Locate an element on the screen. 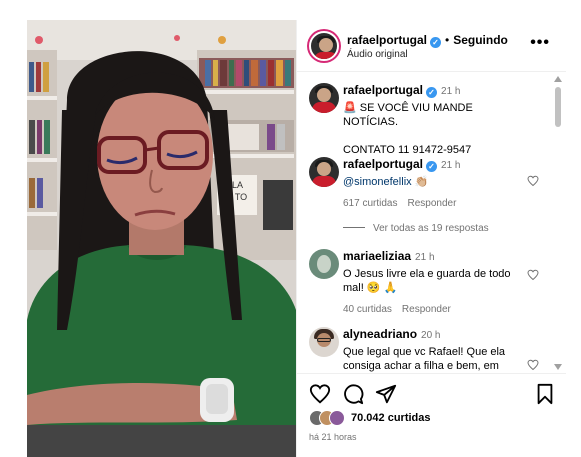 This screenshot has height=457, width=581. comment-time: 20 h is located at coordinates (430, 335).